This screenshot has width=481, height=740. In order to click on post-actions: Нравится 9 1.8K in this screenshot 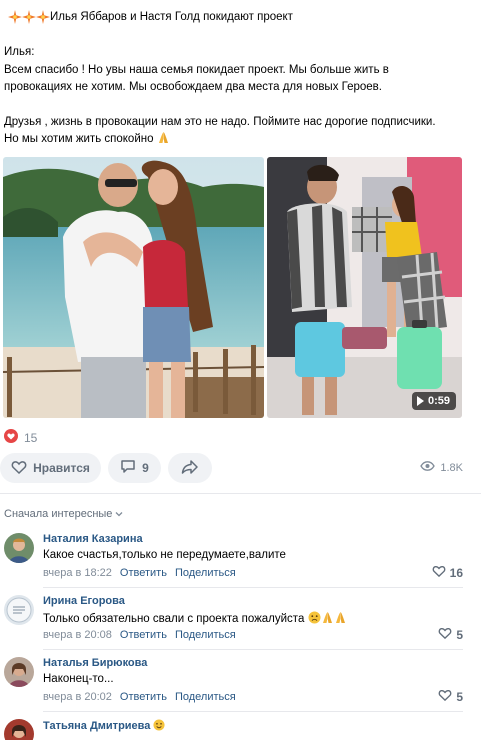, I will do `click(240, 468)`.